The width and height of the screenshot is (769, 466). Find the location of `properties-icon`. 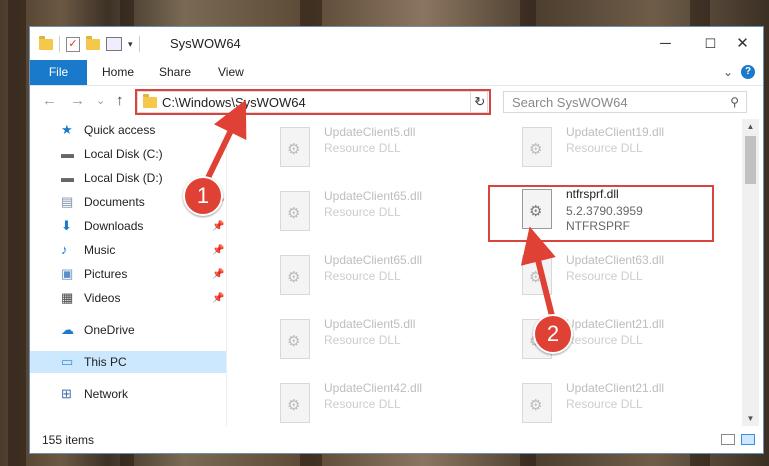

properties-icon is located at coordinates (114, 44).